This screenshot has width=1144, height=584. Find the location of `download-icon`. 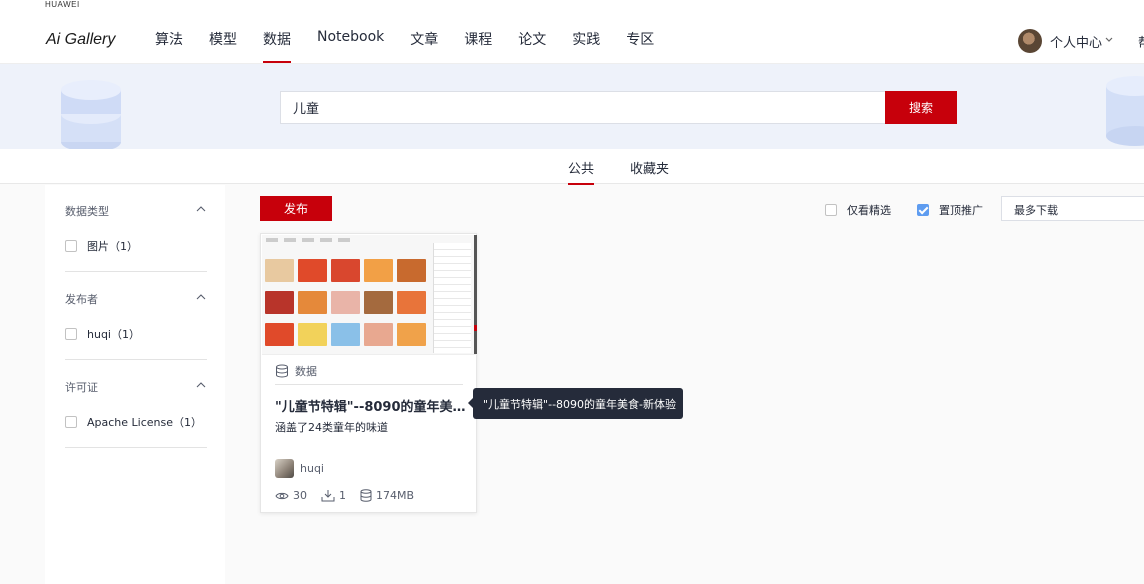

download-icon is located at coordinates (328, 496).